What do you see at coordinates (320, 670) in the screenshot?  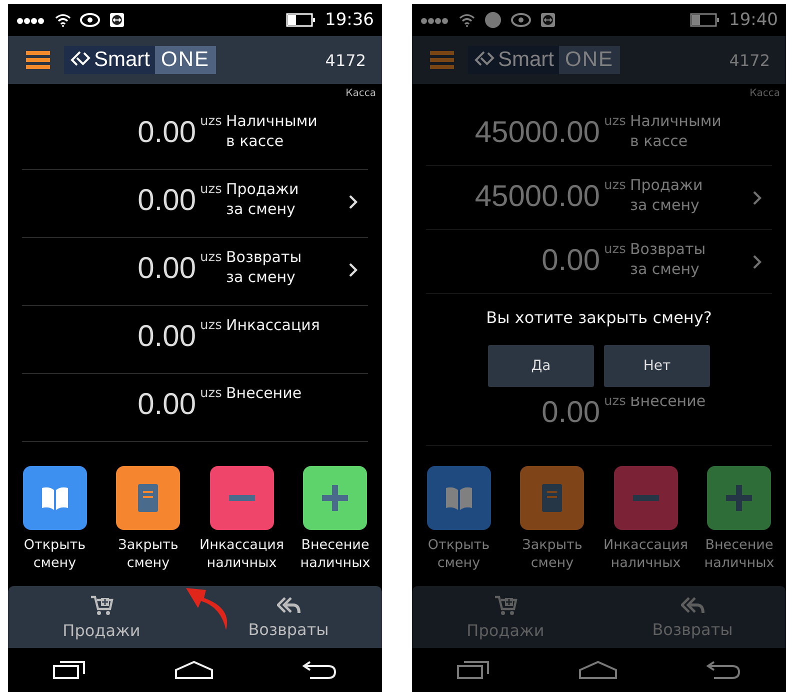 I see `back-icon` at bounding box center [320, 670].